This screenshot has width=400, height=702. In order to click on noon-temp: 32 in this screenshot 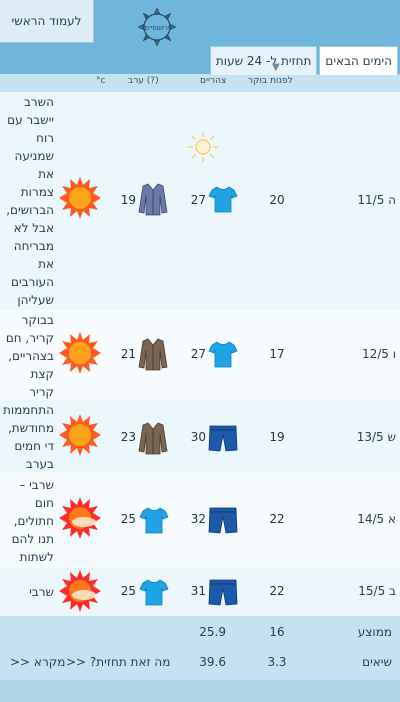, I will do `click(198, 519)`.